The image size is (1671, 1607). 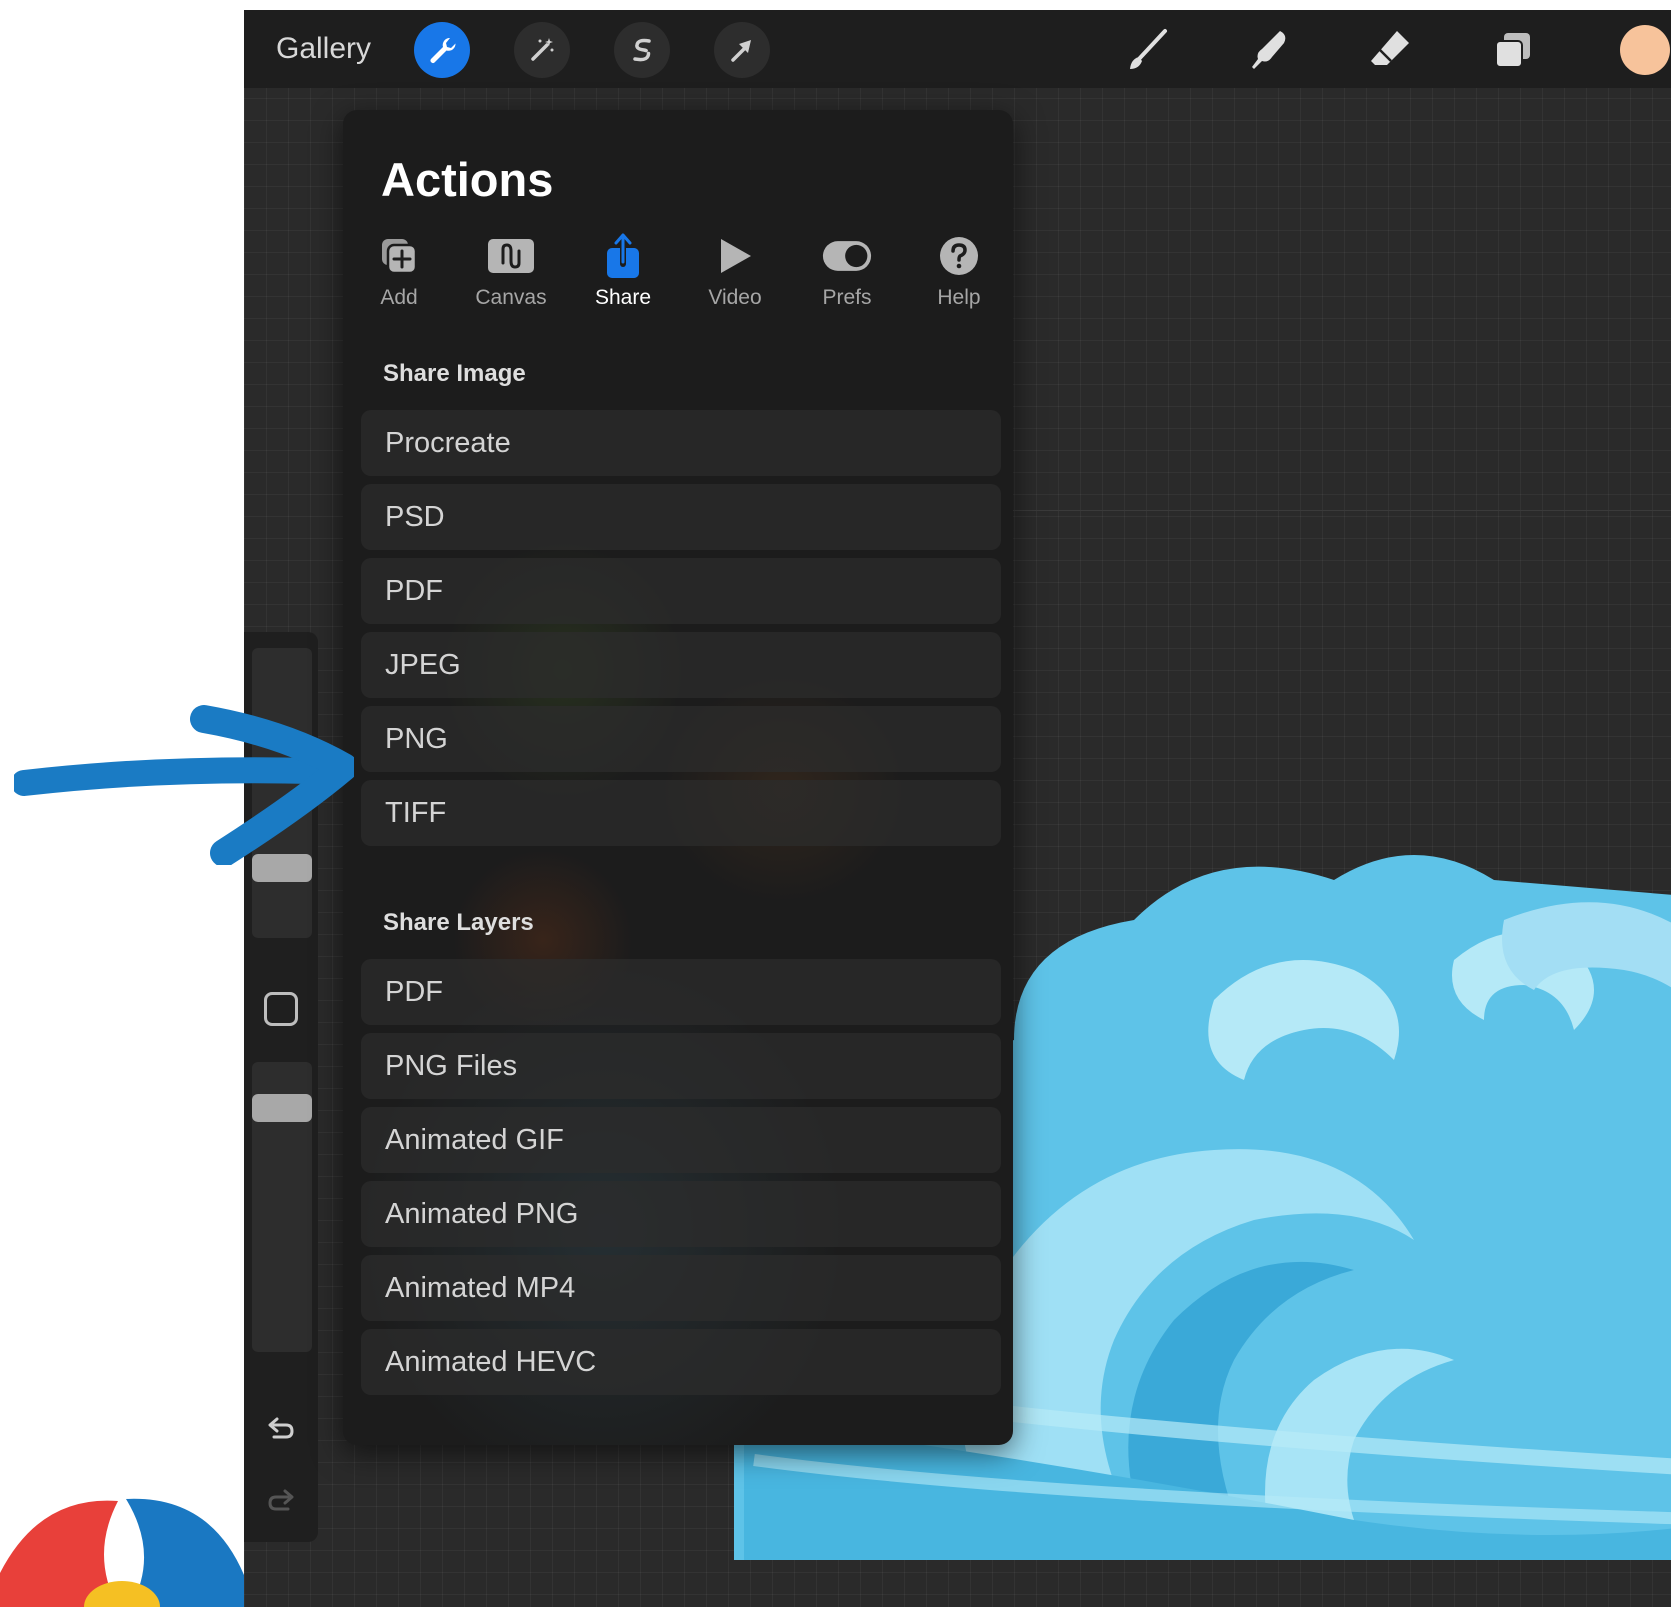 I want to click on canvas-icon, so click(x=511, y=256).